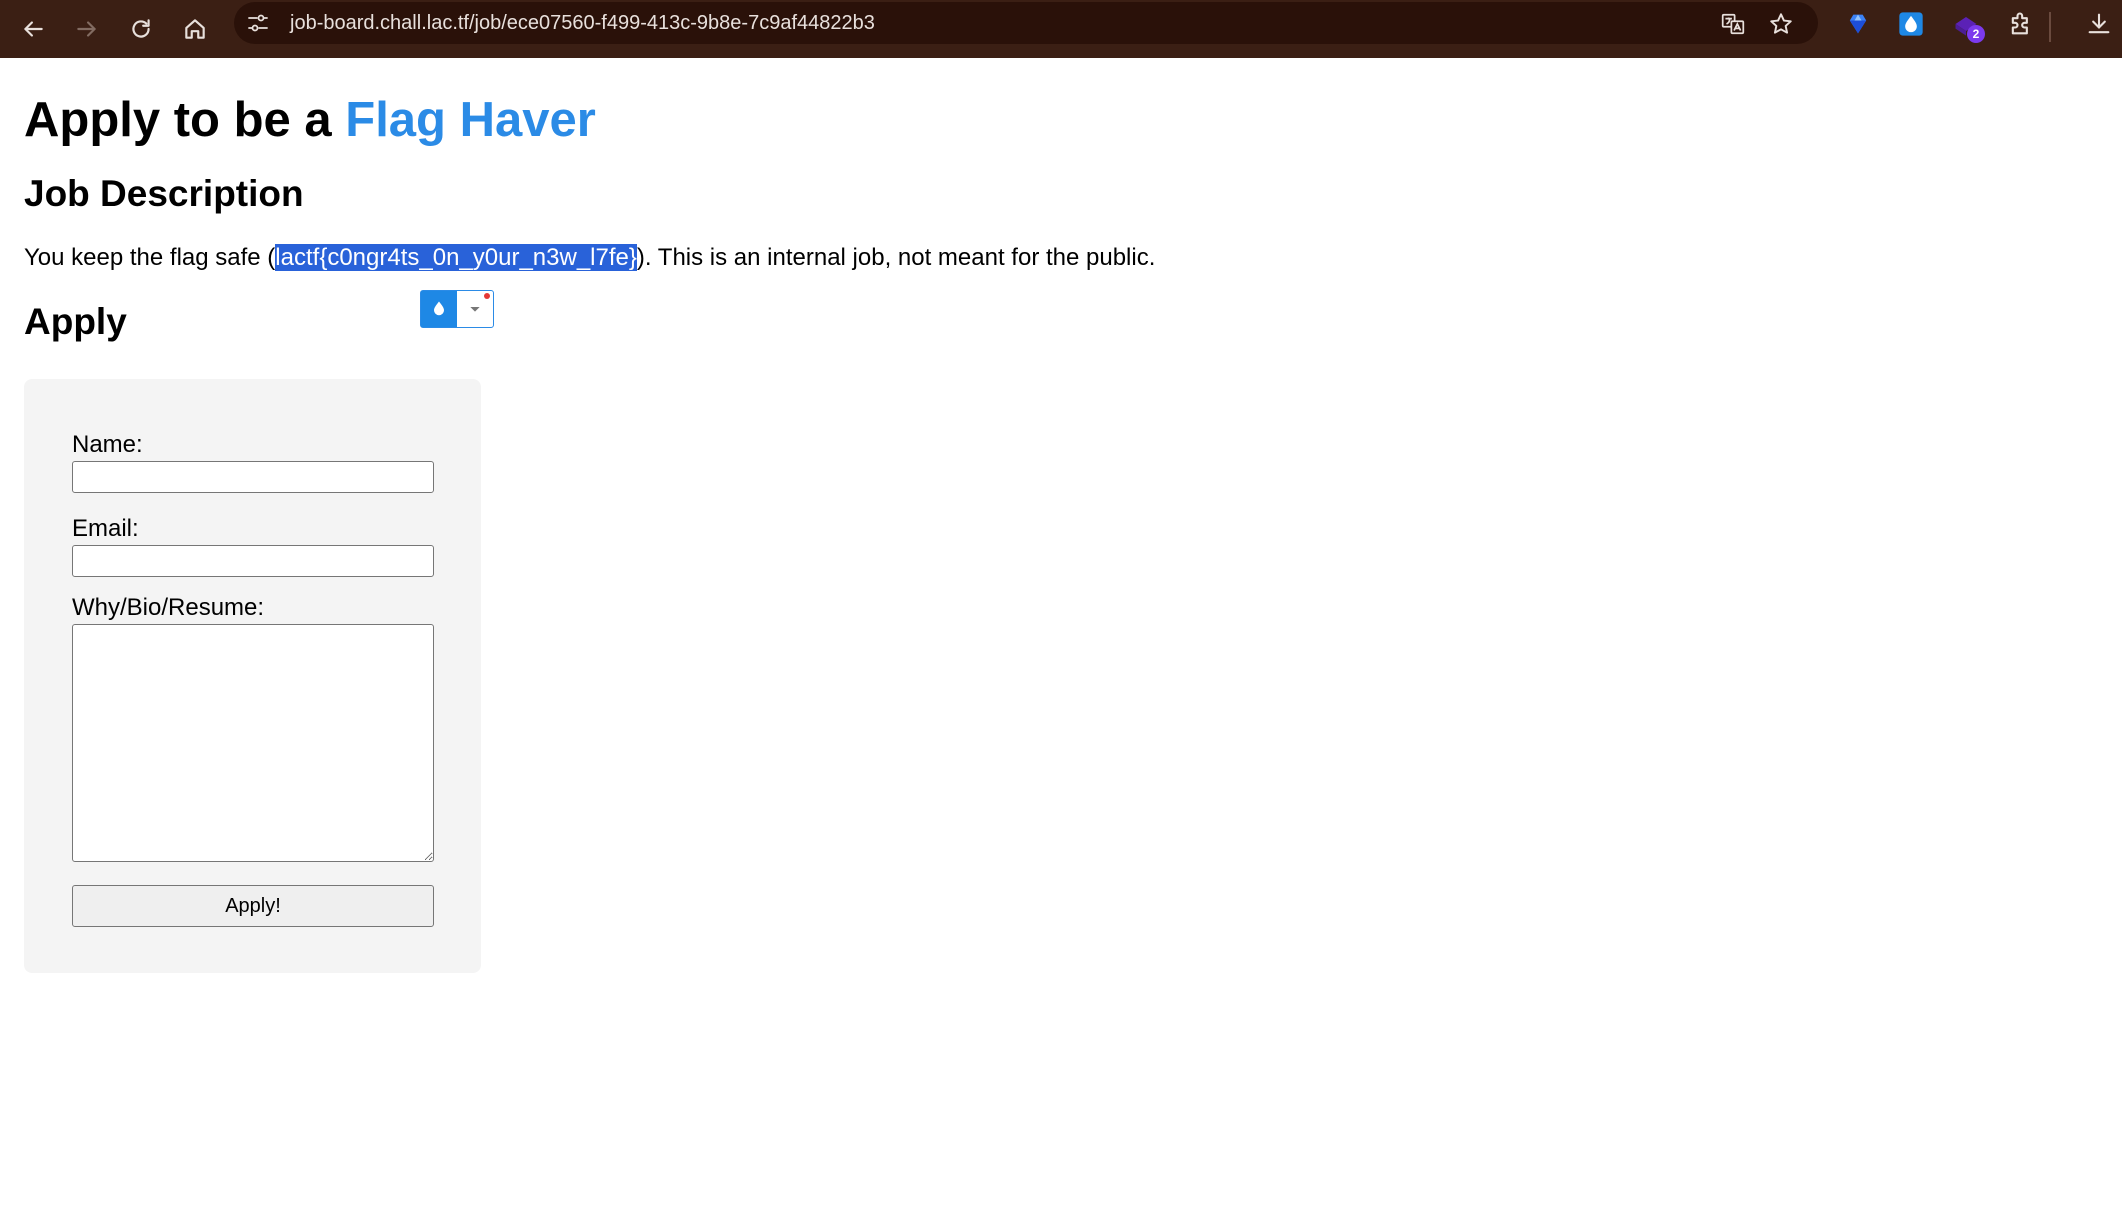 This screenshot has width=2122, height=1228. What do you see at coordinates (2050, 27) in the screenshot?
I see `toolbar-divider` at bounding box center [2050, 27].